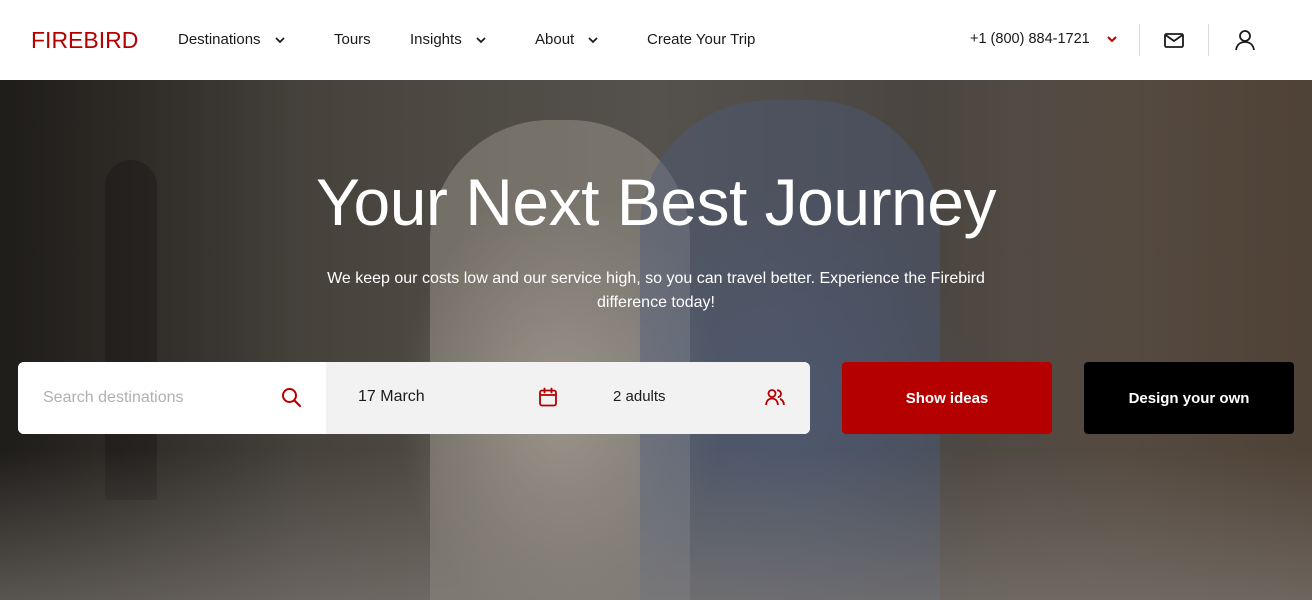  I want to click on show-ideas-button: Show ideas, so click(947, 398).